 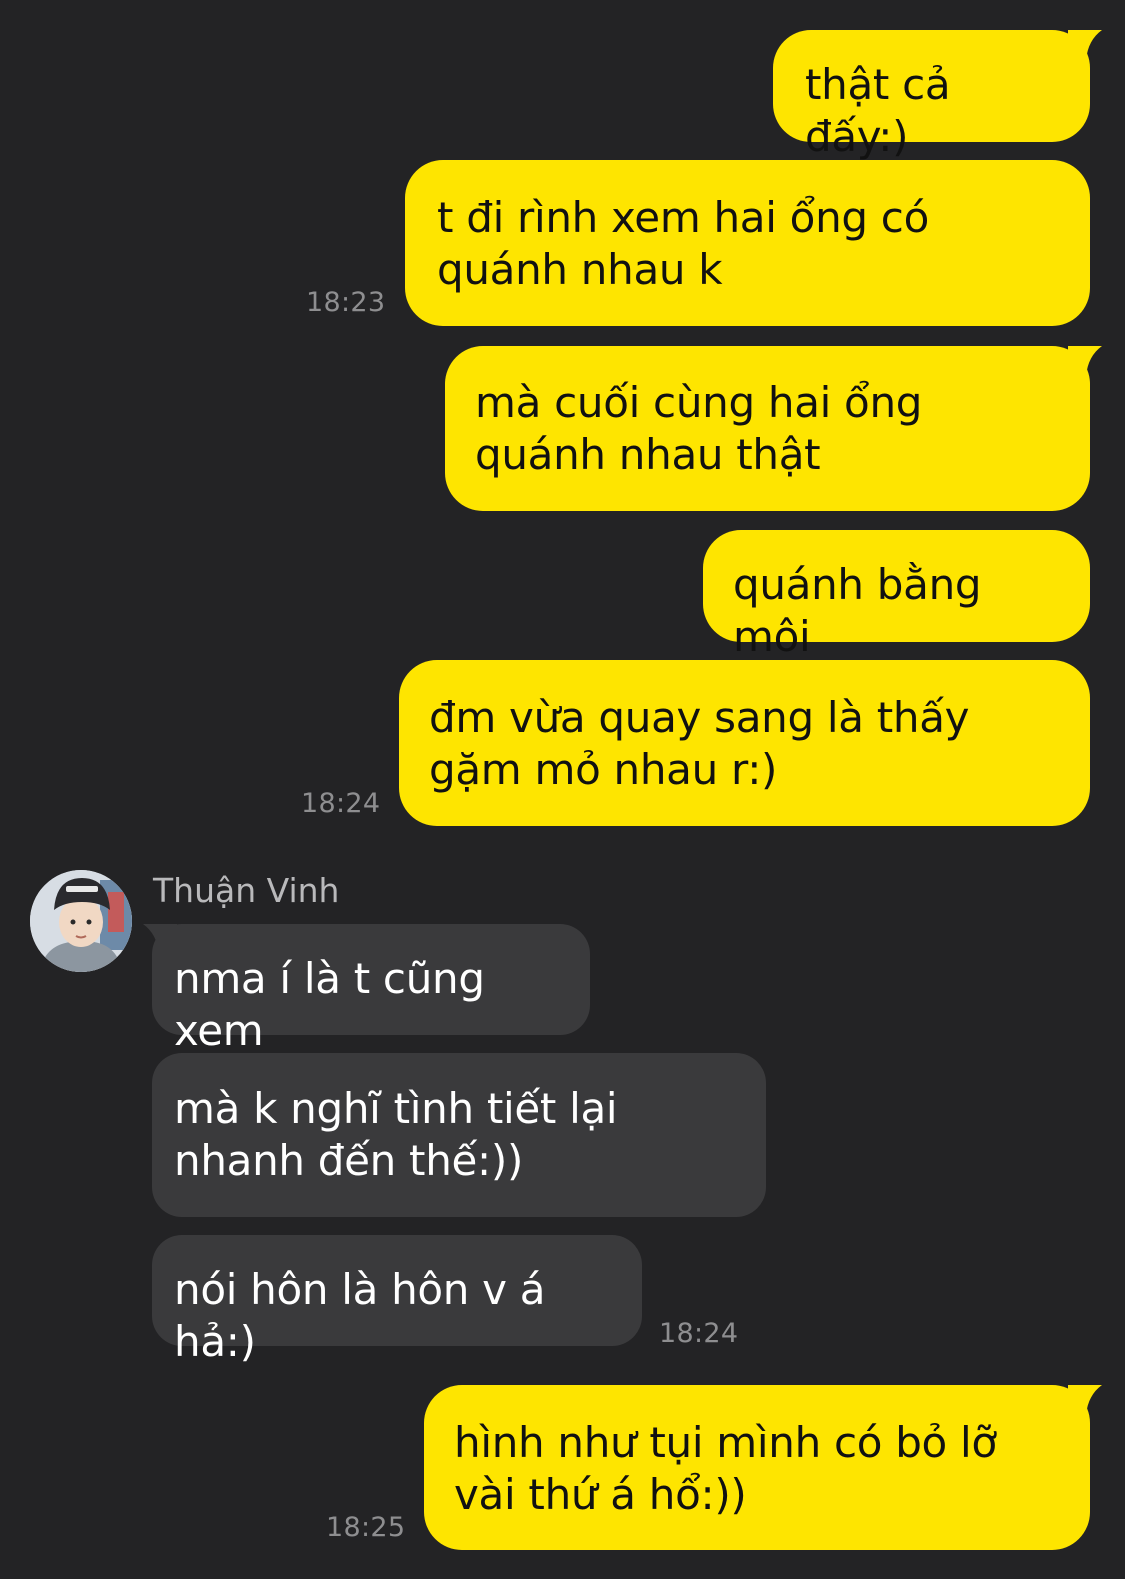 I want to click on message-text: nói hôn là hôn v á hả:), so click(x=360, y=1315).